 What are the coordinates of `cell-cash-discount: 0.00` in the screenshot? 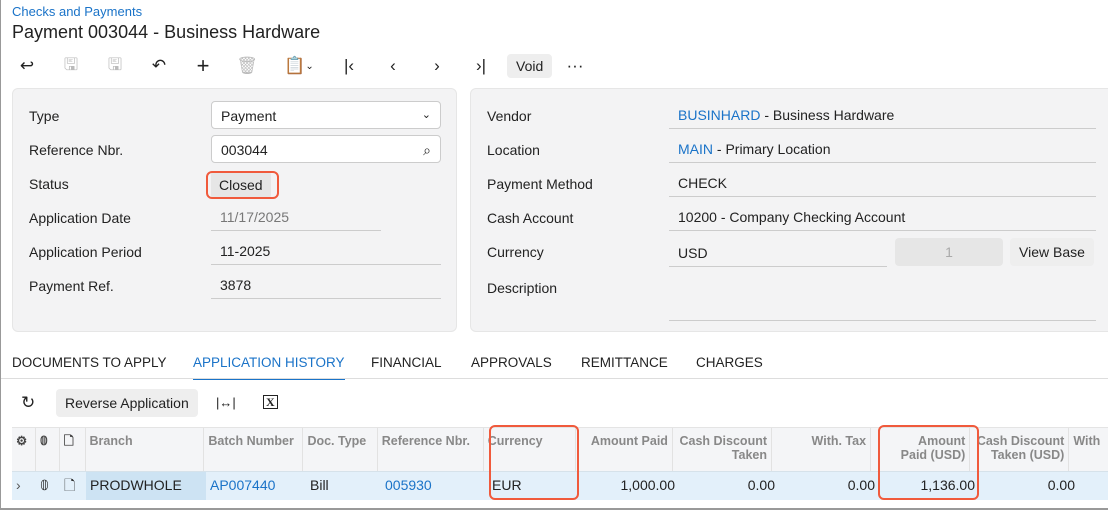 It's located at (761, 485).